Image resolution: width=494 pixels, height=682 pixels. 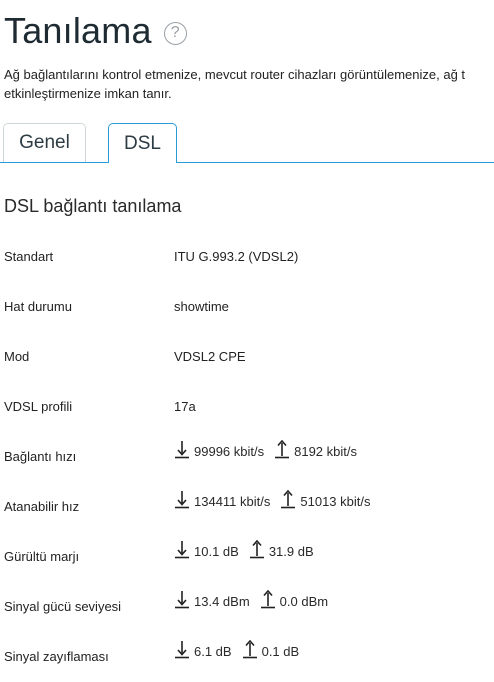 What do you see at coordinates (63, 606) in the screenshot?
I see `row-label: Sinyal gücü seviyesi` at bounding box center [63, 606].